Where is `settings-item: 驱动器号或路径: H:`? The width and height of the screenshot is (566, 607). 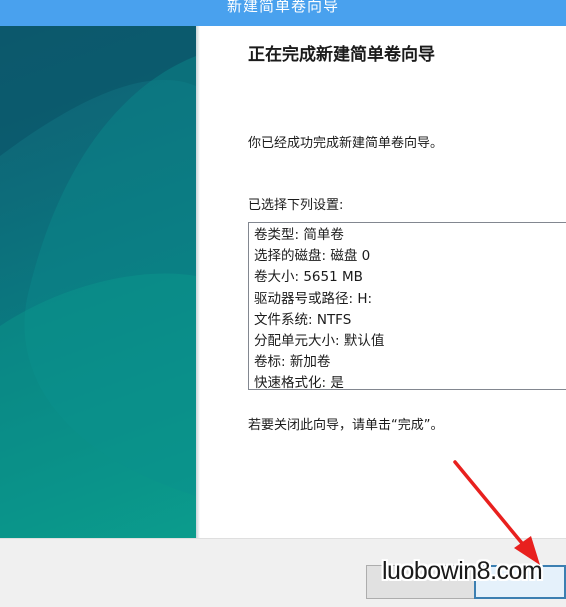 settings-item: 驱动器号或路径: H: is located at coordinates (313, 298).